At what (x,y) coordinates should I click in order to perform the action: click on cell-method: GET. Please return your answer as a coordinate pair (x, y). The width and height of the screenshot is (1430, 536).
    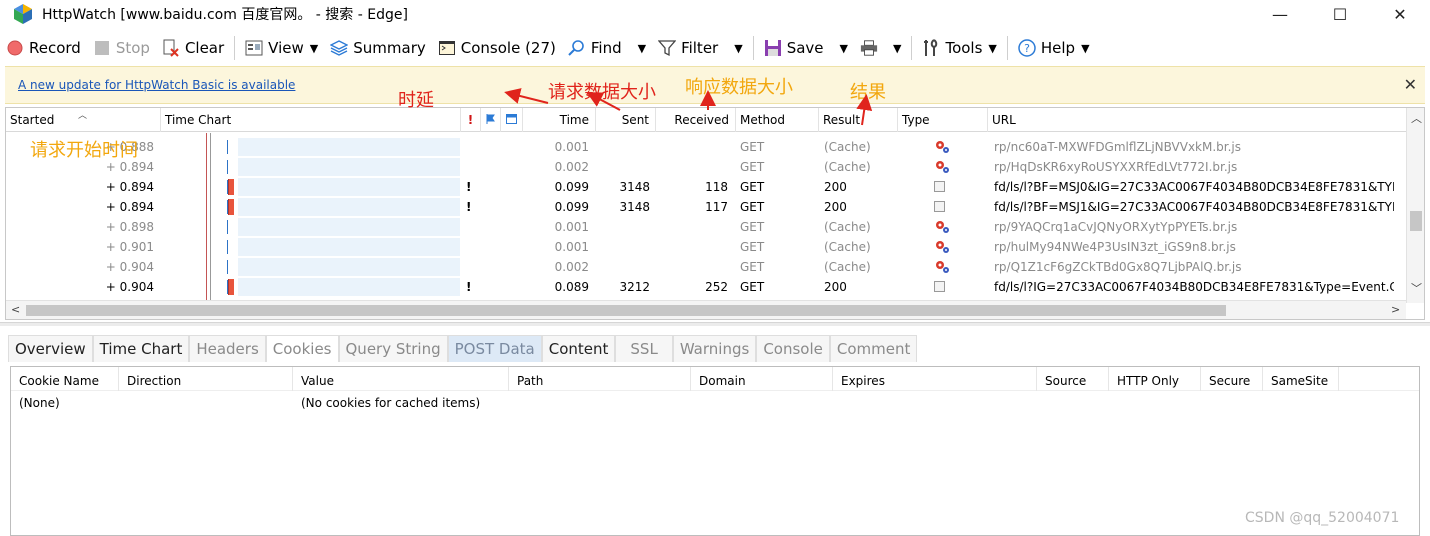
    Looking at the image, I should click on (752, 147).